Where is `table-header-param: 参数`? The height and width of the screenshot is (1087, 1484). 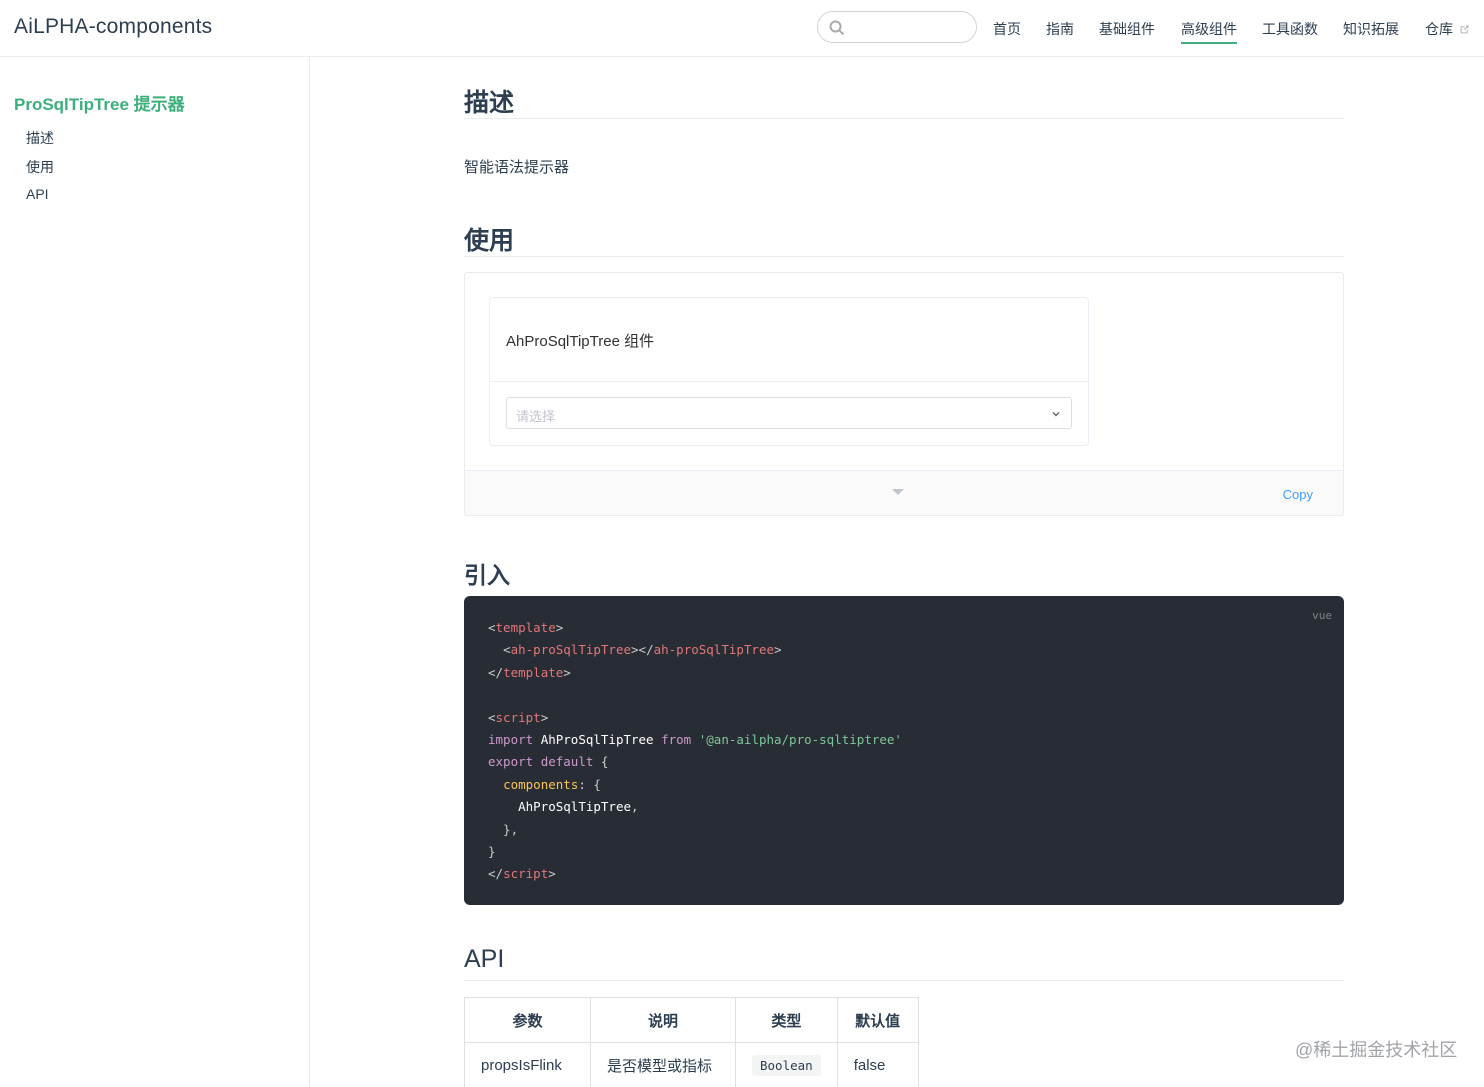 table-header-param: 参数 is located at coordinates (527, 1020).